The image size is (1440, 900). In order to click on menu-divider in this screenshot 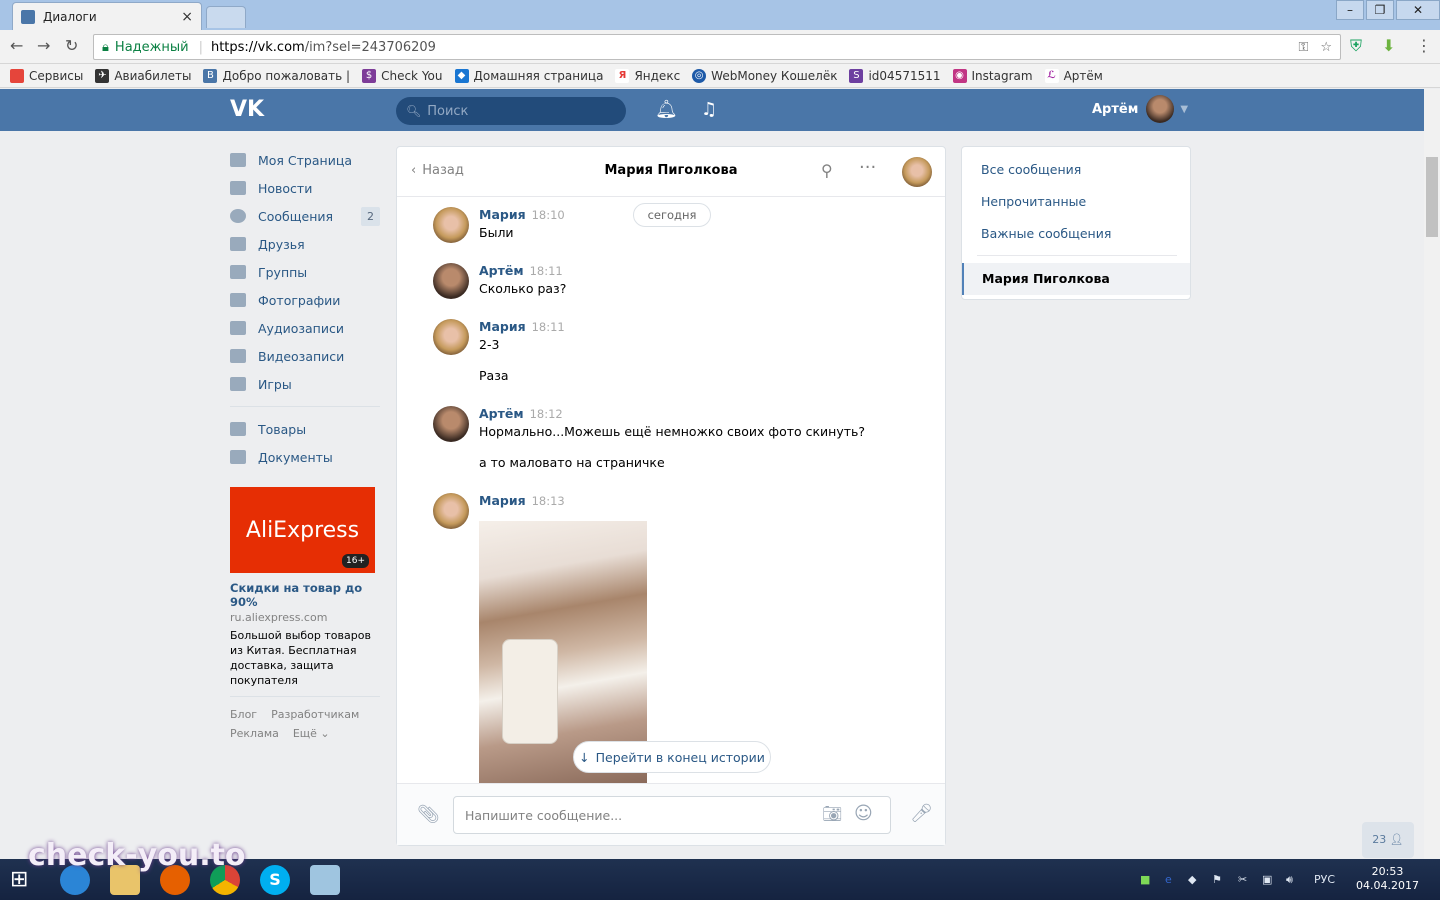, I will do `click(305, 406)`.